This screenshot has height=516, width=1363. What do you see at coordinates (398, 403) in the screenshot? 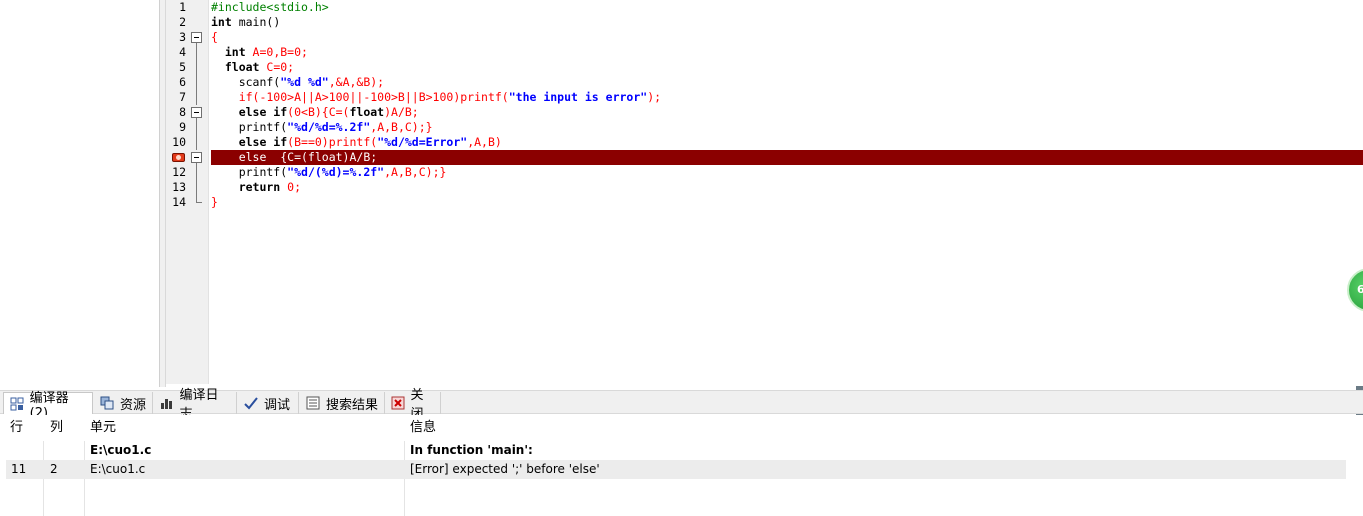
I see `close-icon` at bounding box center [398, 403].